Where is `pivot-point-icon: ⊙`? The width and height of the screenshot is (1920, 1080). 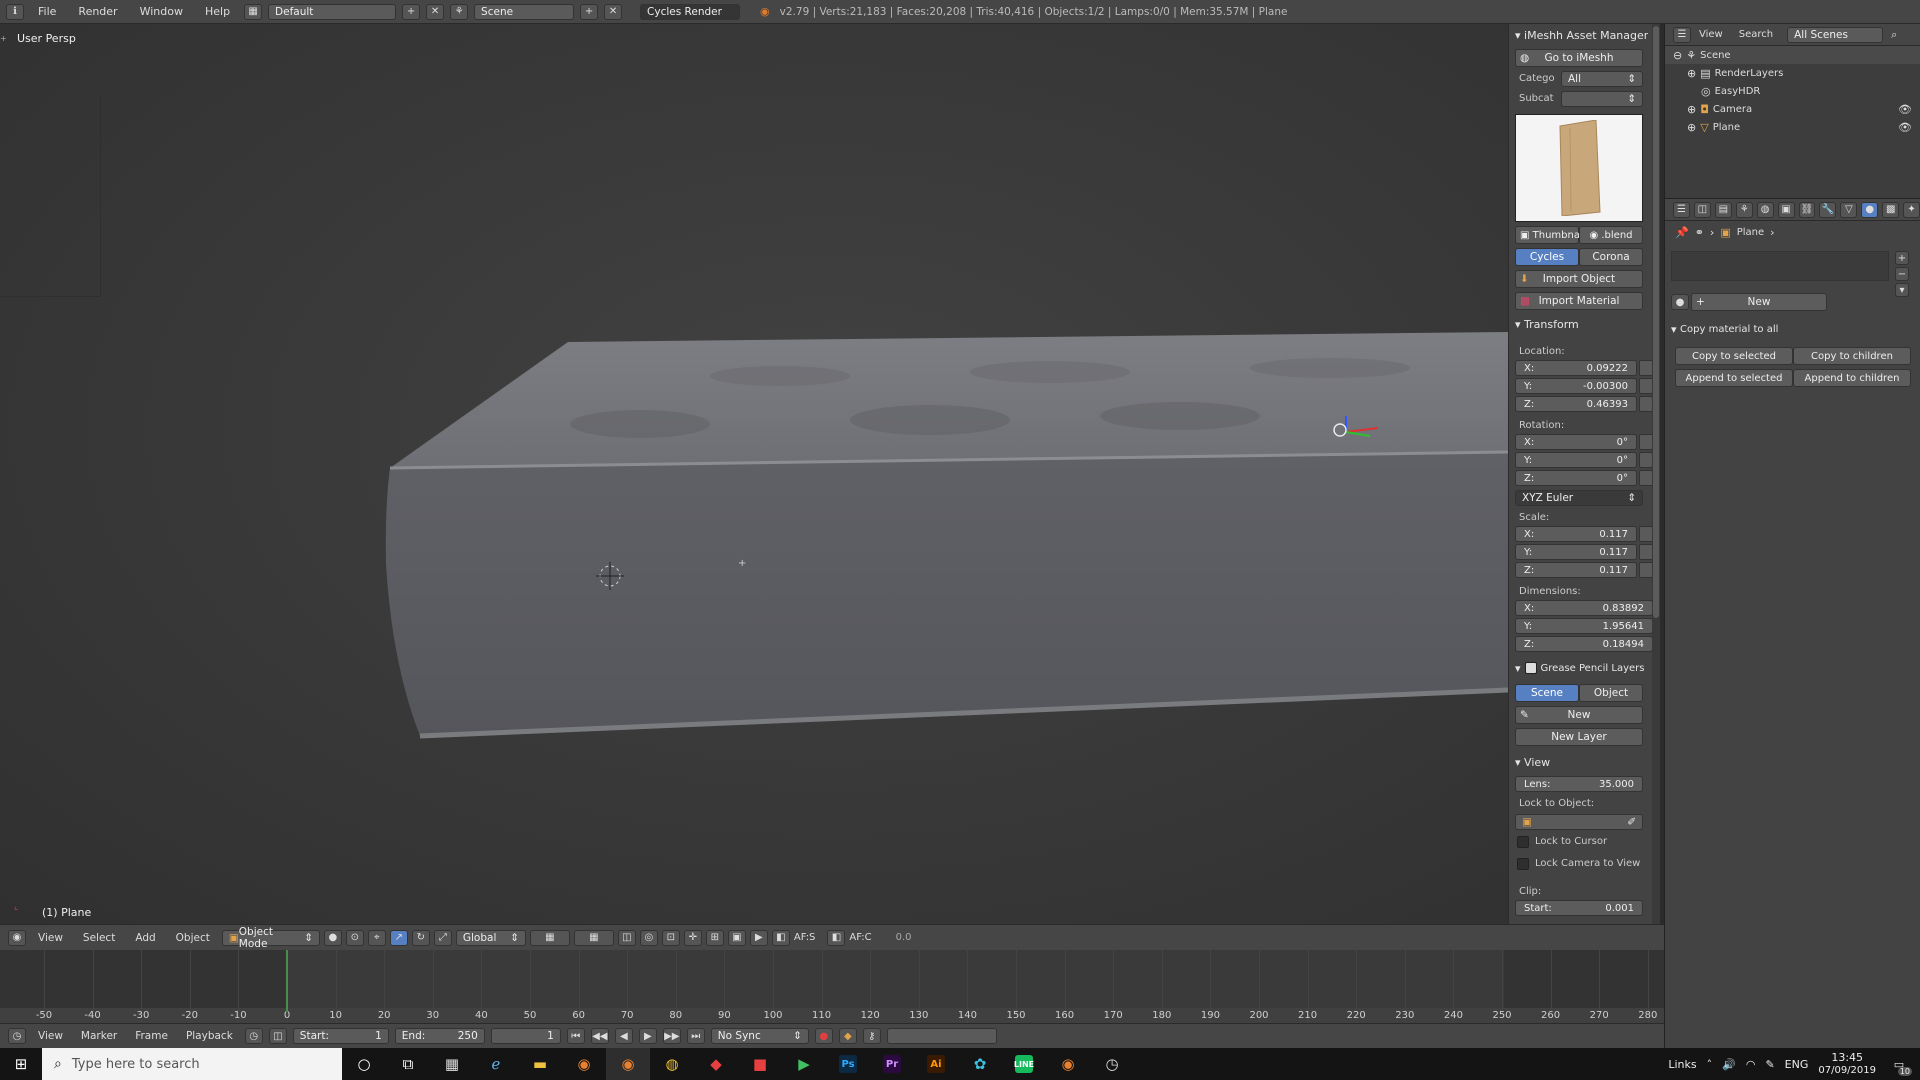 pivot-point-icon: ⊙ is located at coordinates (354, 937).